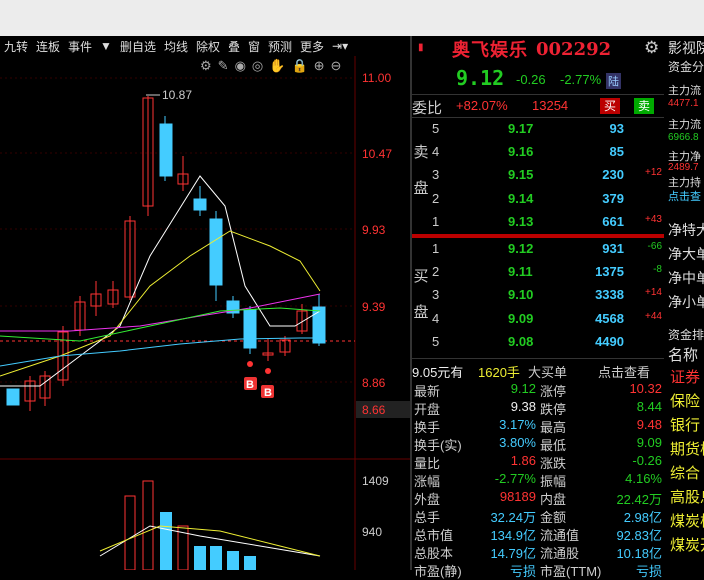 This screenshot has height=580, width=704. I want to click on price-line: 9.12 -0.26 -2.77% 陆, so click(538, 79).